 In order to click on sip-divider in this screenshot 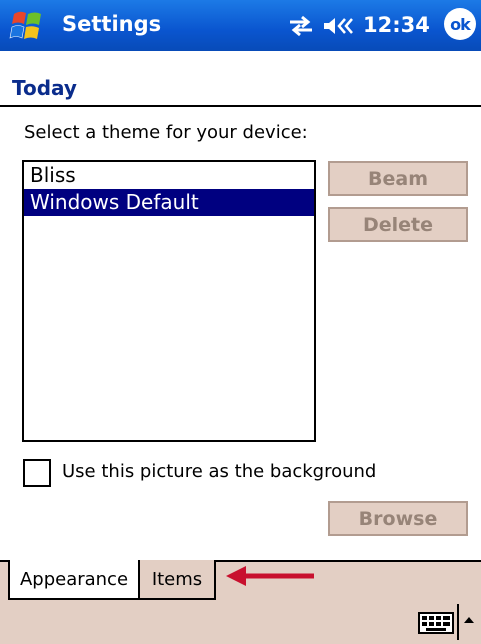, I will do `click(458, 622)`.